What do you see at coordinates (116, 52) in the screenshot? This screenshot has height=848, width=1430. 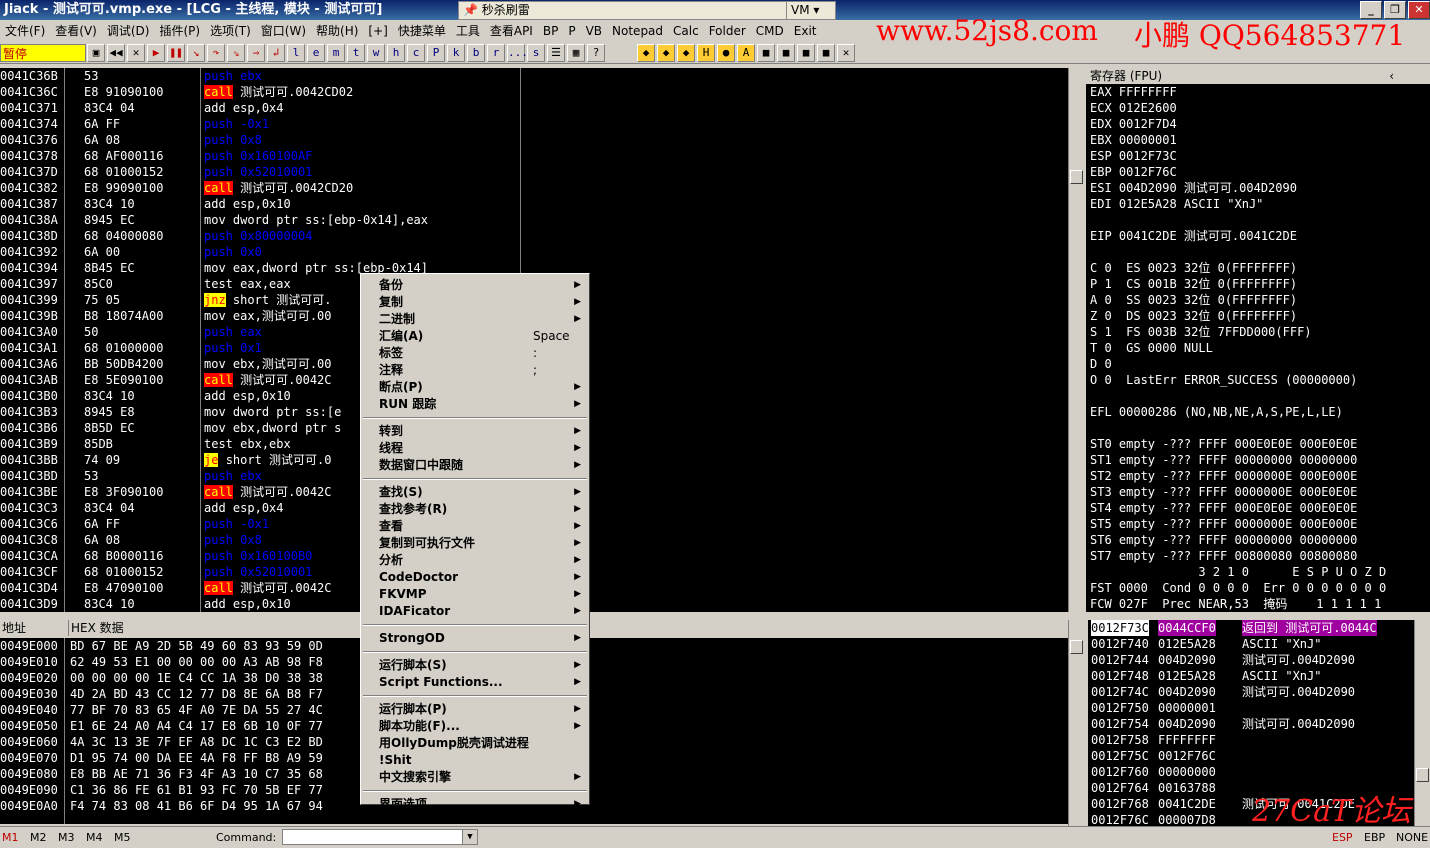 I see `rewind-icon: ◀◀` at bounding box center [116, 52].